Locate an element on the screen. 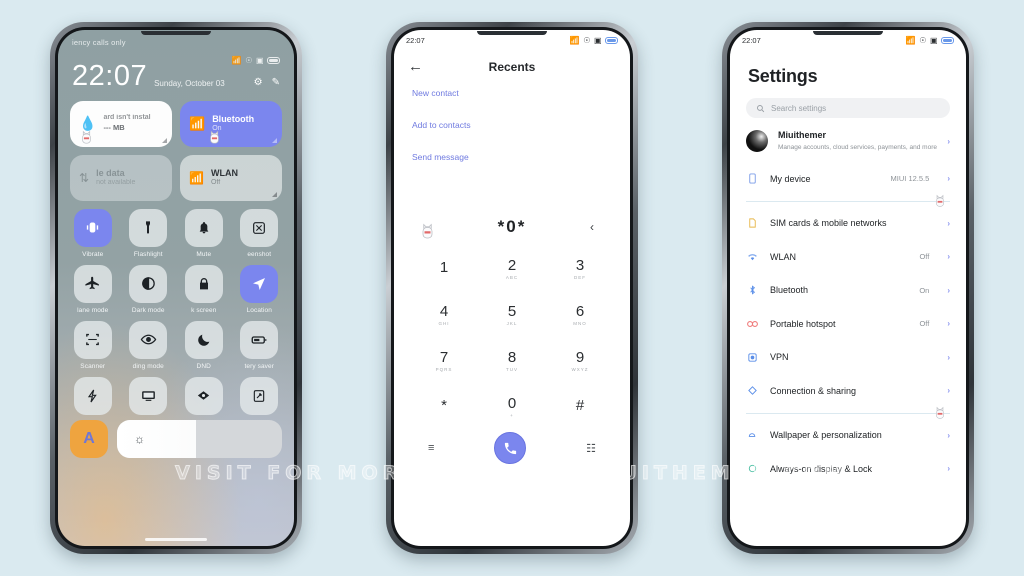  key-5: 5 JKL is located at coordinates (512, 315).